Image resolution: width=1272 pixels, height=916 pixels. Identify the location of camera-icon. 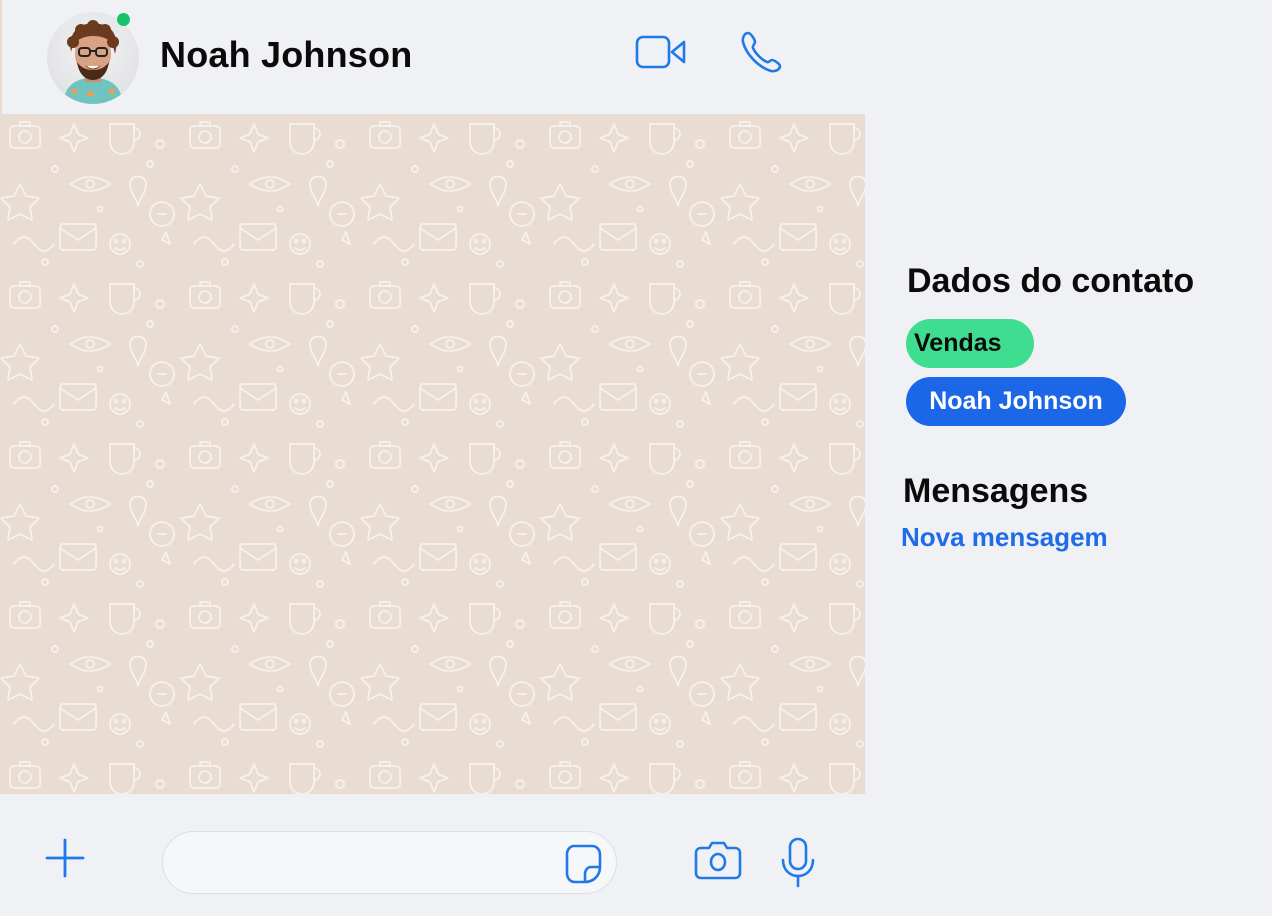
(718, 860).